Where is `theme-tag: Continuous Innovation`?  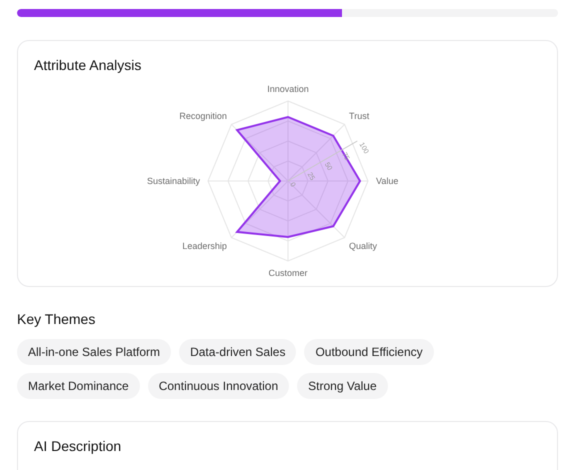 theme-tag: Continuous Innovation is located at coordinates (219, 386).